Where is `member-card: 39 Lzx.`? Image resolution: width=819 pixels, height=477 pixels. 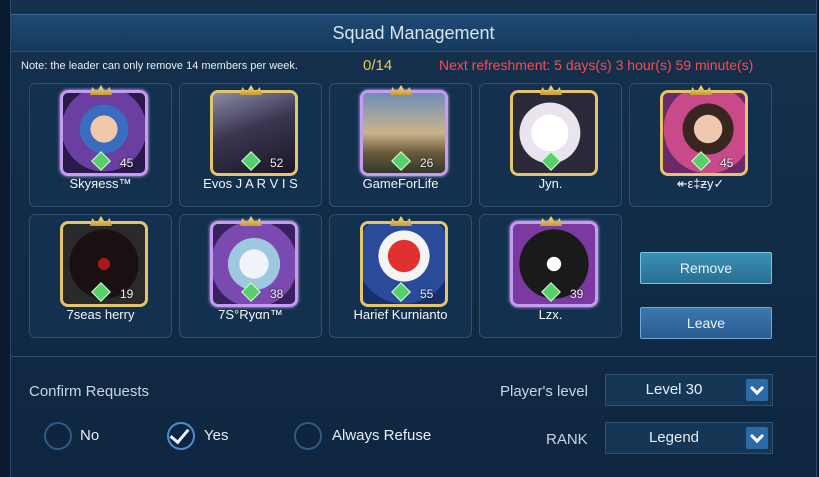
member-card: 39 Lzx. is located at coordinates (550, 276).